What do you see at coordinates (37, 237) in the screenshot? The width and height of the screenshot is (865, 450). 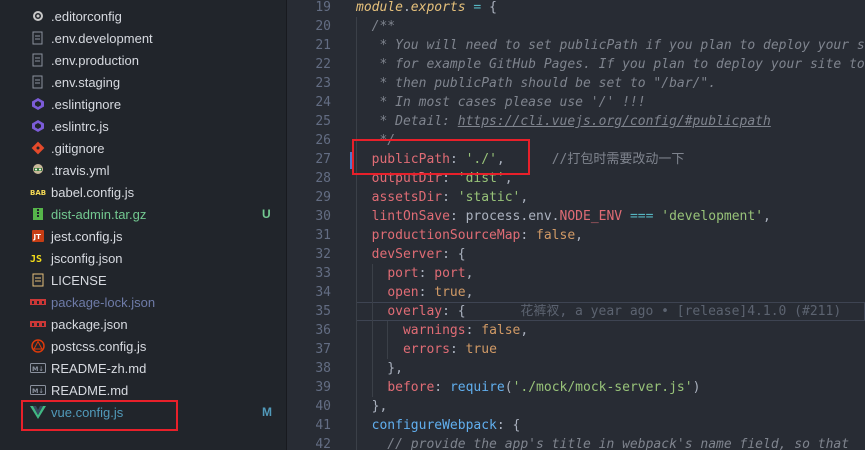 I see `svg-text: JT` at bounding box center [37, 237].